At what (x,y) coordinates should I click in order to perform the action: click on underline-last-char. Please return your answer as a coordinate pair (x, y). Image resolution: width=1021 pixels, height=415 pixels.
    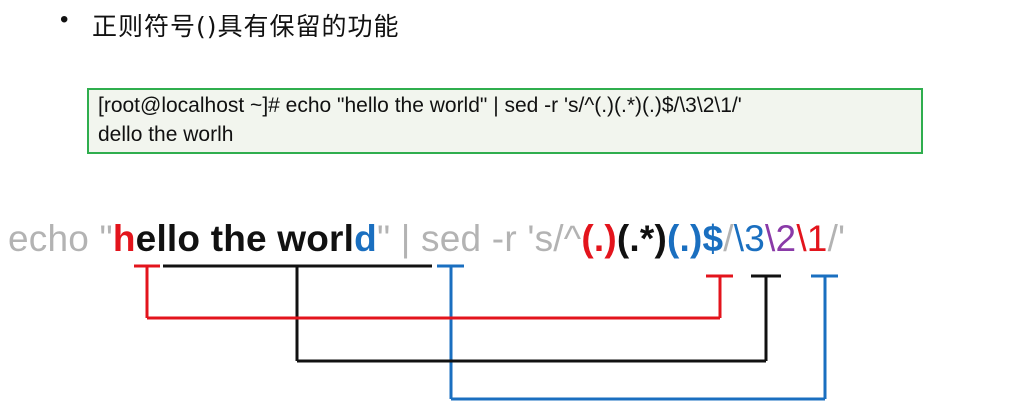
    Looking at the image, I should click on (450, 331).